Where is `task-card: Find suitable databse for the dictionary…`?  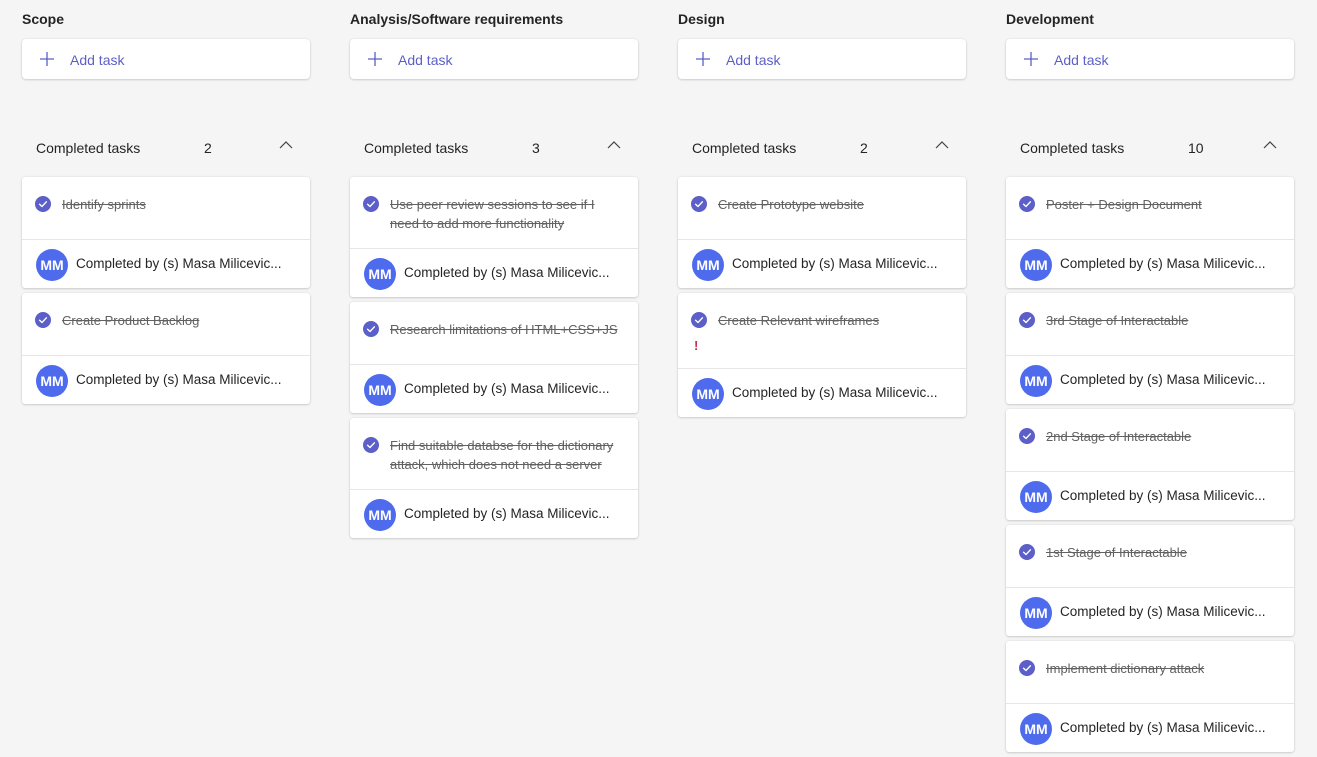
task-card: Find suitable databse for the dictionary… is located at coordinates (494, 478).